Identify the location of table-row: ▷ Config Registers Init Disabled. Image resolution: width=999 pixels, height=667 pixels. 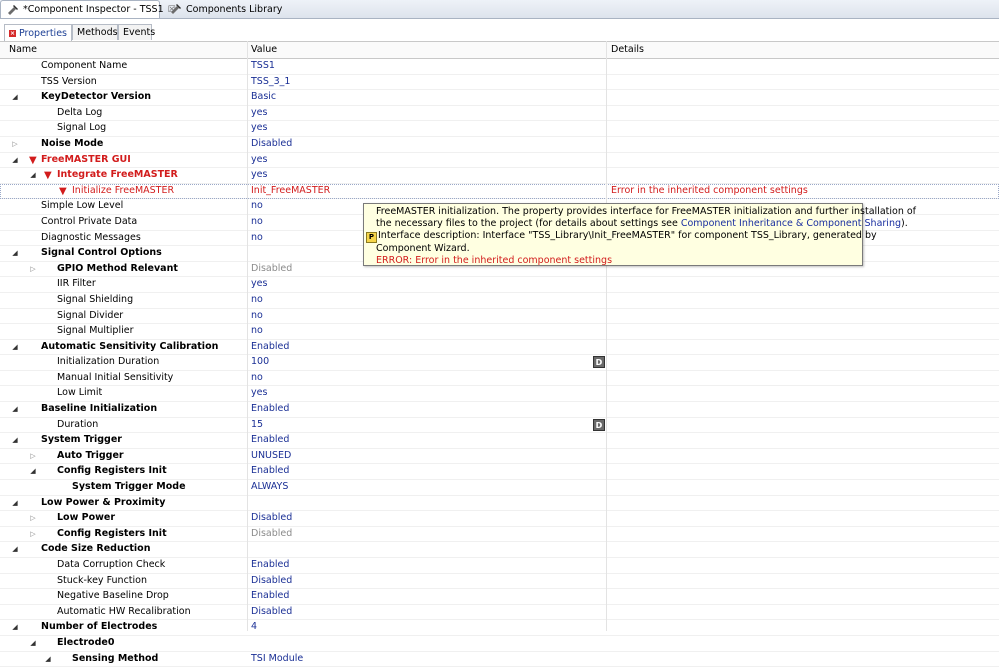
(499, 535).